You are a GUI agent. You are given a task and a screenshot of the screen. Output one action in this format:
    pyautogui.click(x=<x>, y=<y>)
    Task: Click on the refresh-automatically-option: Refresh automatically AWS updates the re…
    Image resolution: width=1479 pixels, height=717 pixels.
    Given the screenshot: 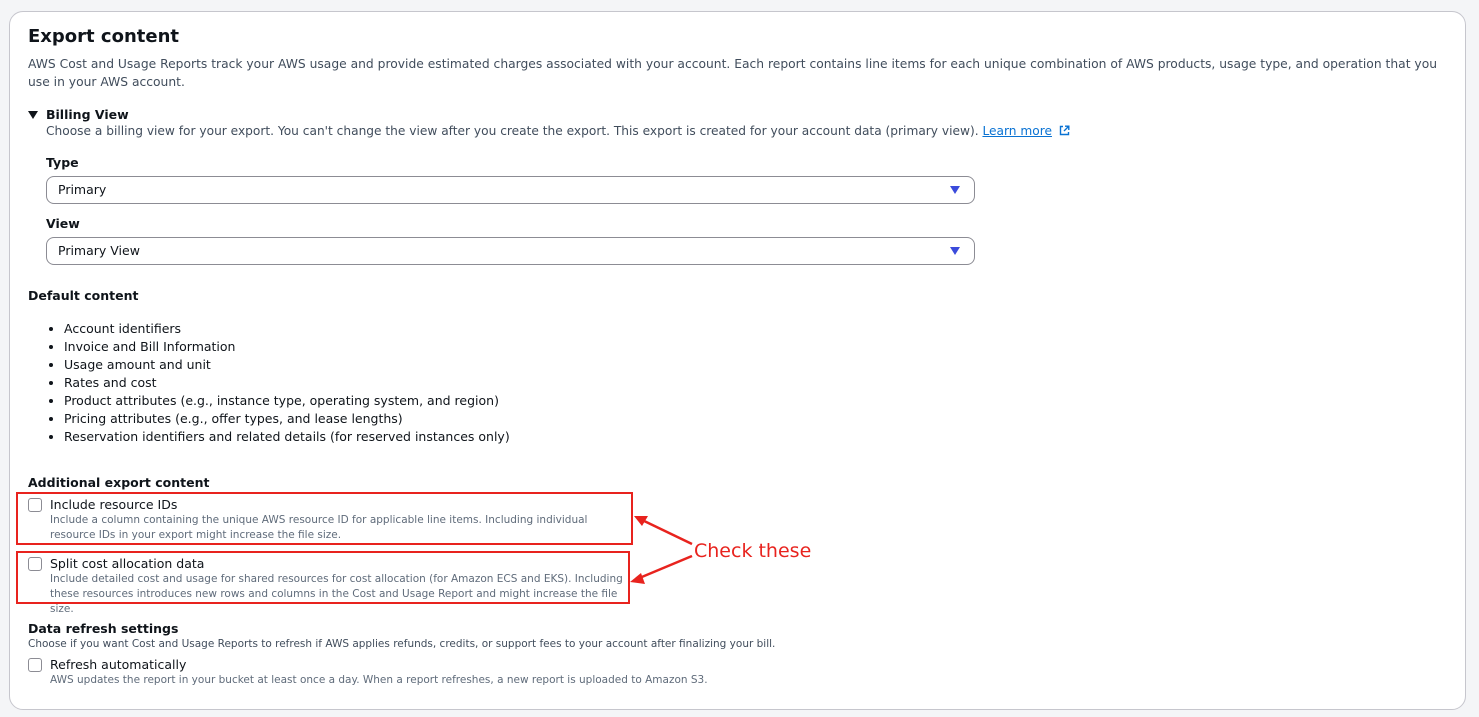 What is the action you would take?
    pyautogui.click(x=478, y=672)
    